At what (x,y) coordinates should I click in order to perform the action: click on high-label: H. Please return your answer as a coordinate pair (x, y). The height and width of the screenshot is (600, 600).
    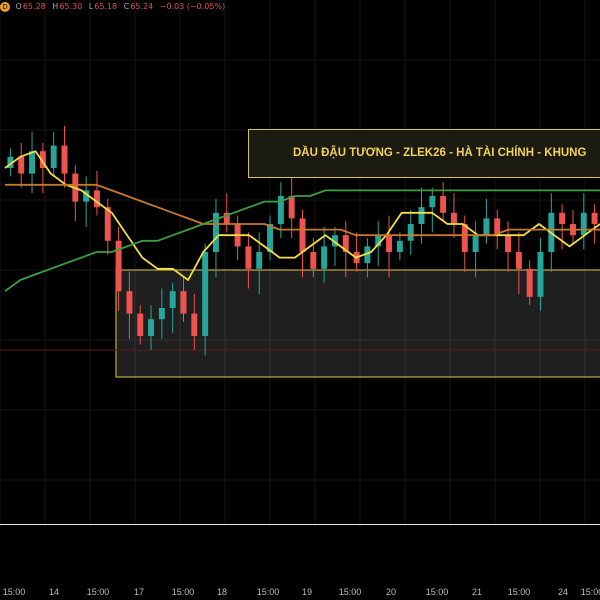
    Looking at the image, I should click on (55, 6).